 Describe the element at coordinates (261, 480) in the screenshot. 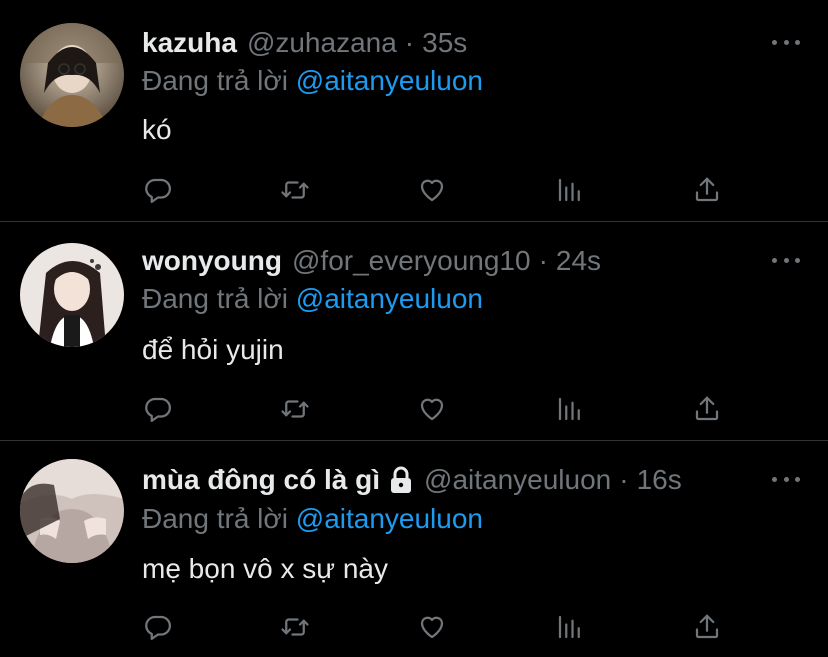

I see `display-name: mùa đông có là gì` at that location.